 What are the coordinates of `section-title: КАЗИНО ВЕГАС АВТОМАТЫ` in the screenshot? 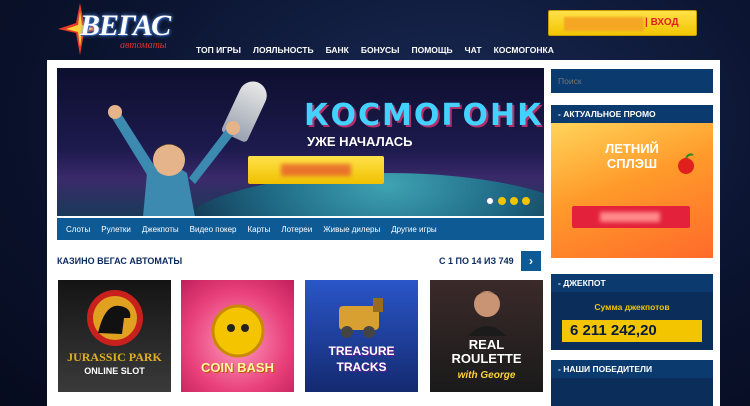 It's located at (120, 261).